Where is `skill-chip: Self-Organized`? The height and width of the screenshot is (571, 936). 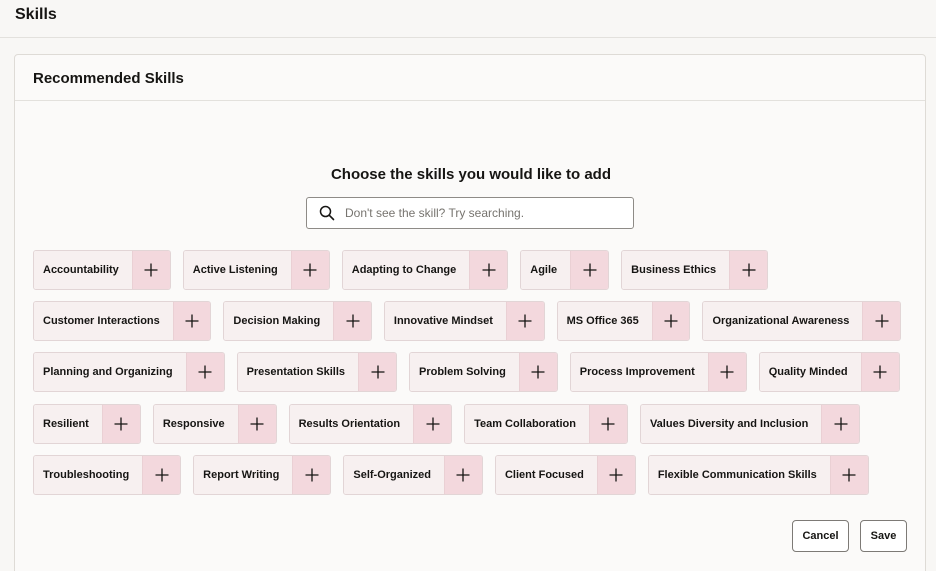 skill-chip: Self-Organized is located at coordinates (413, 474).